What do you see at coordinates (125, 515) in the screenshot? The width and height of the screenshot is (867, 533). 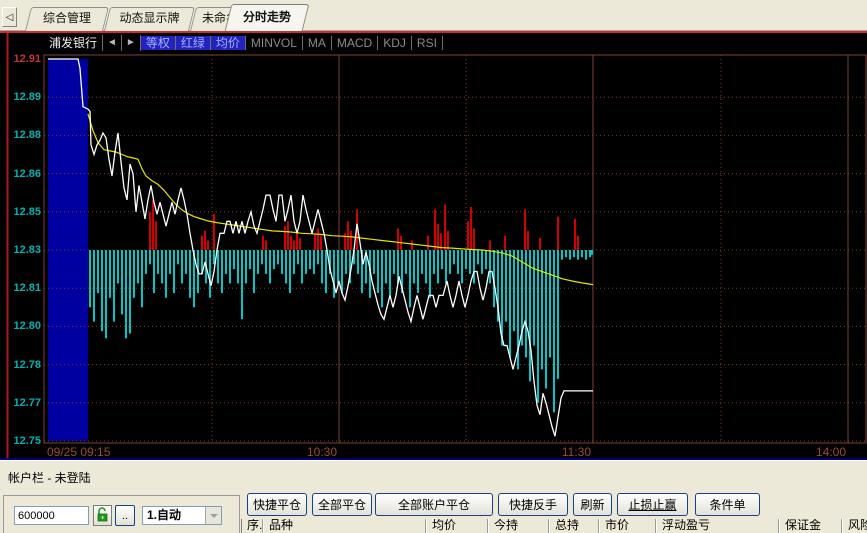 I see `browse-accounts-button: ..` at bounding box center [125, 515].